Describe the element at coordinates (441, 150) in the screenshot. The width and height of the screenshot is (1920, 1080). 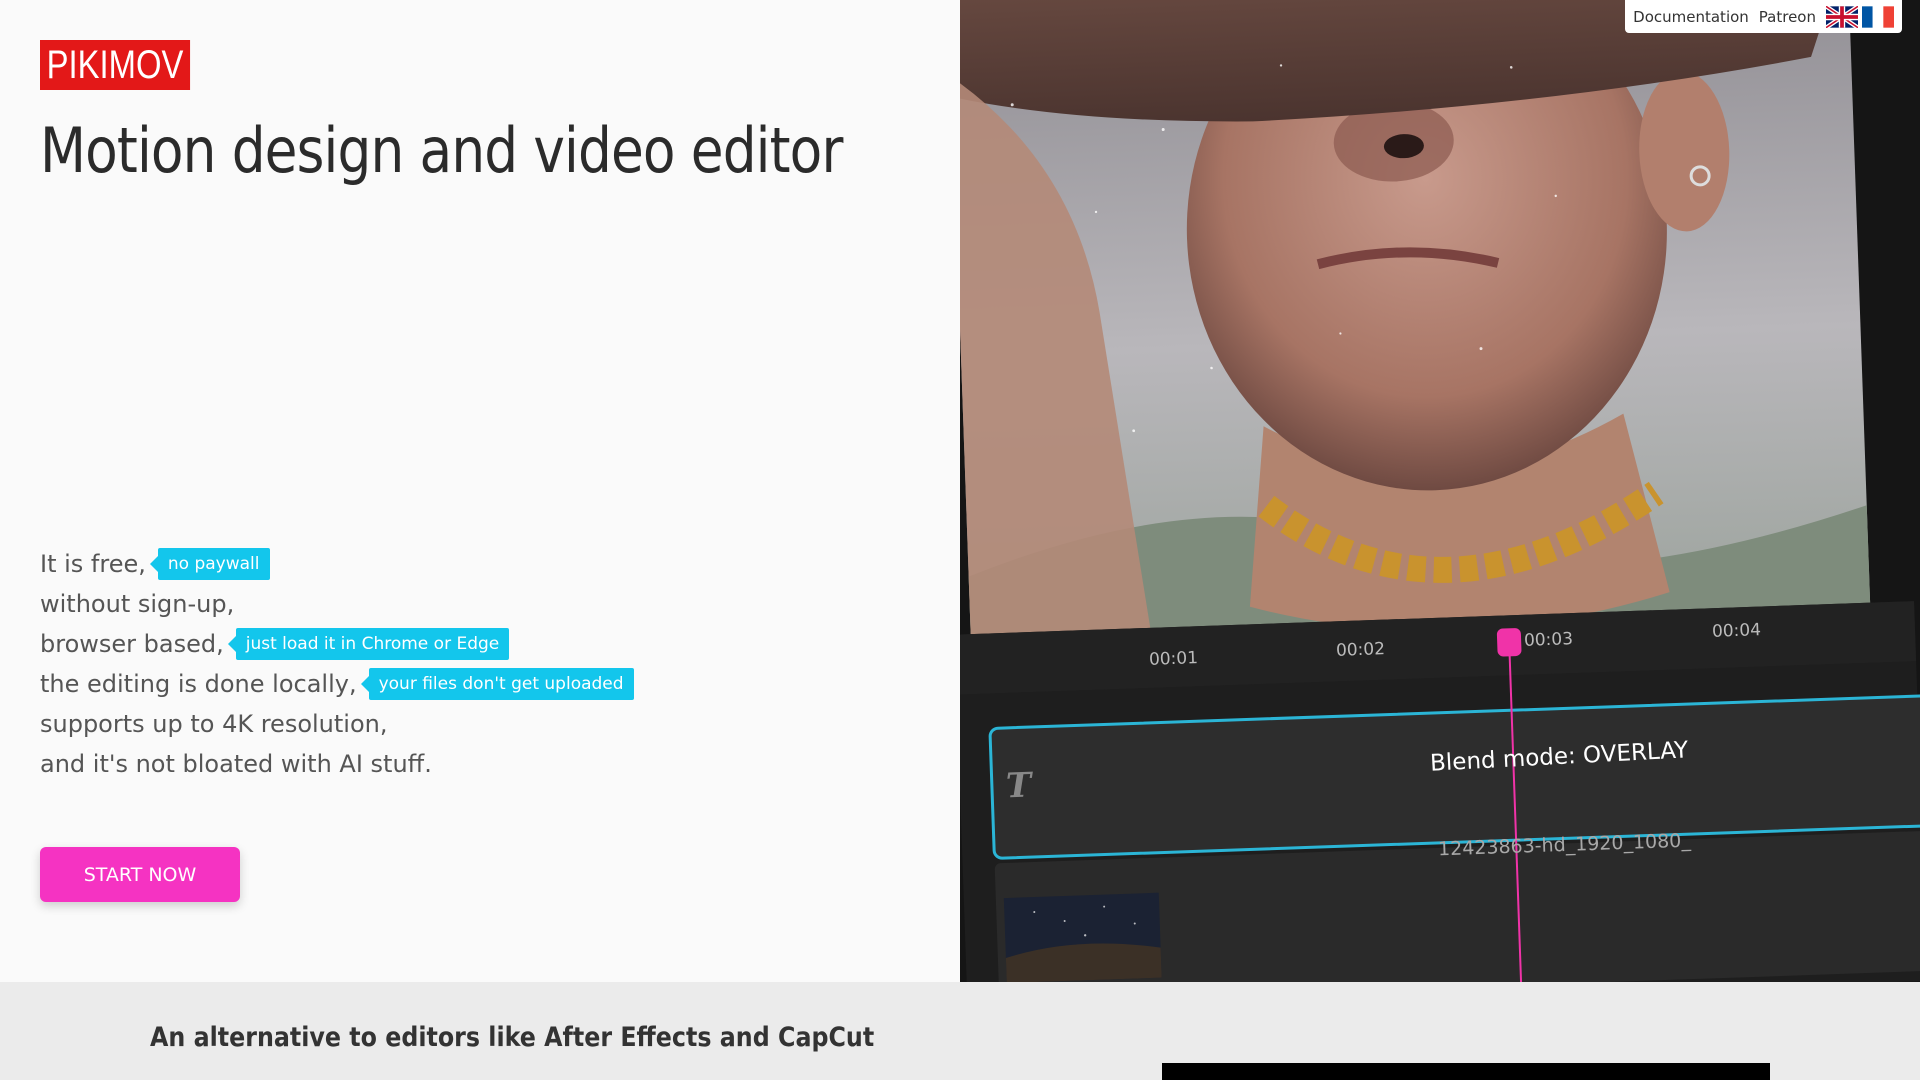
I see `page-title: Motion design and video editor` at that location.